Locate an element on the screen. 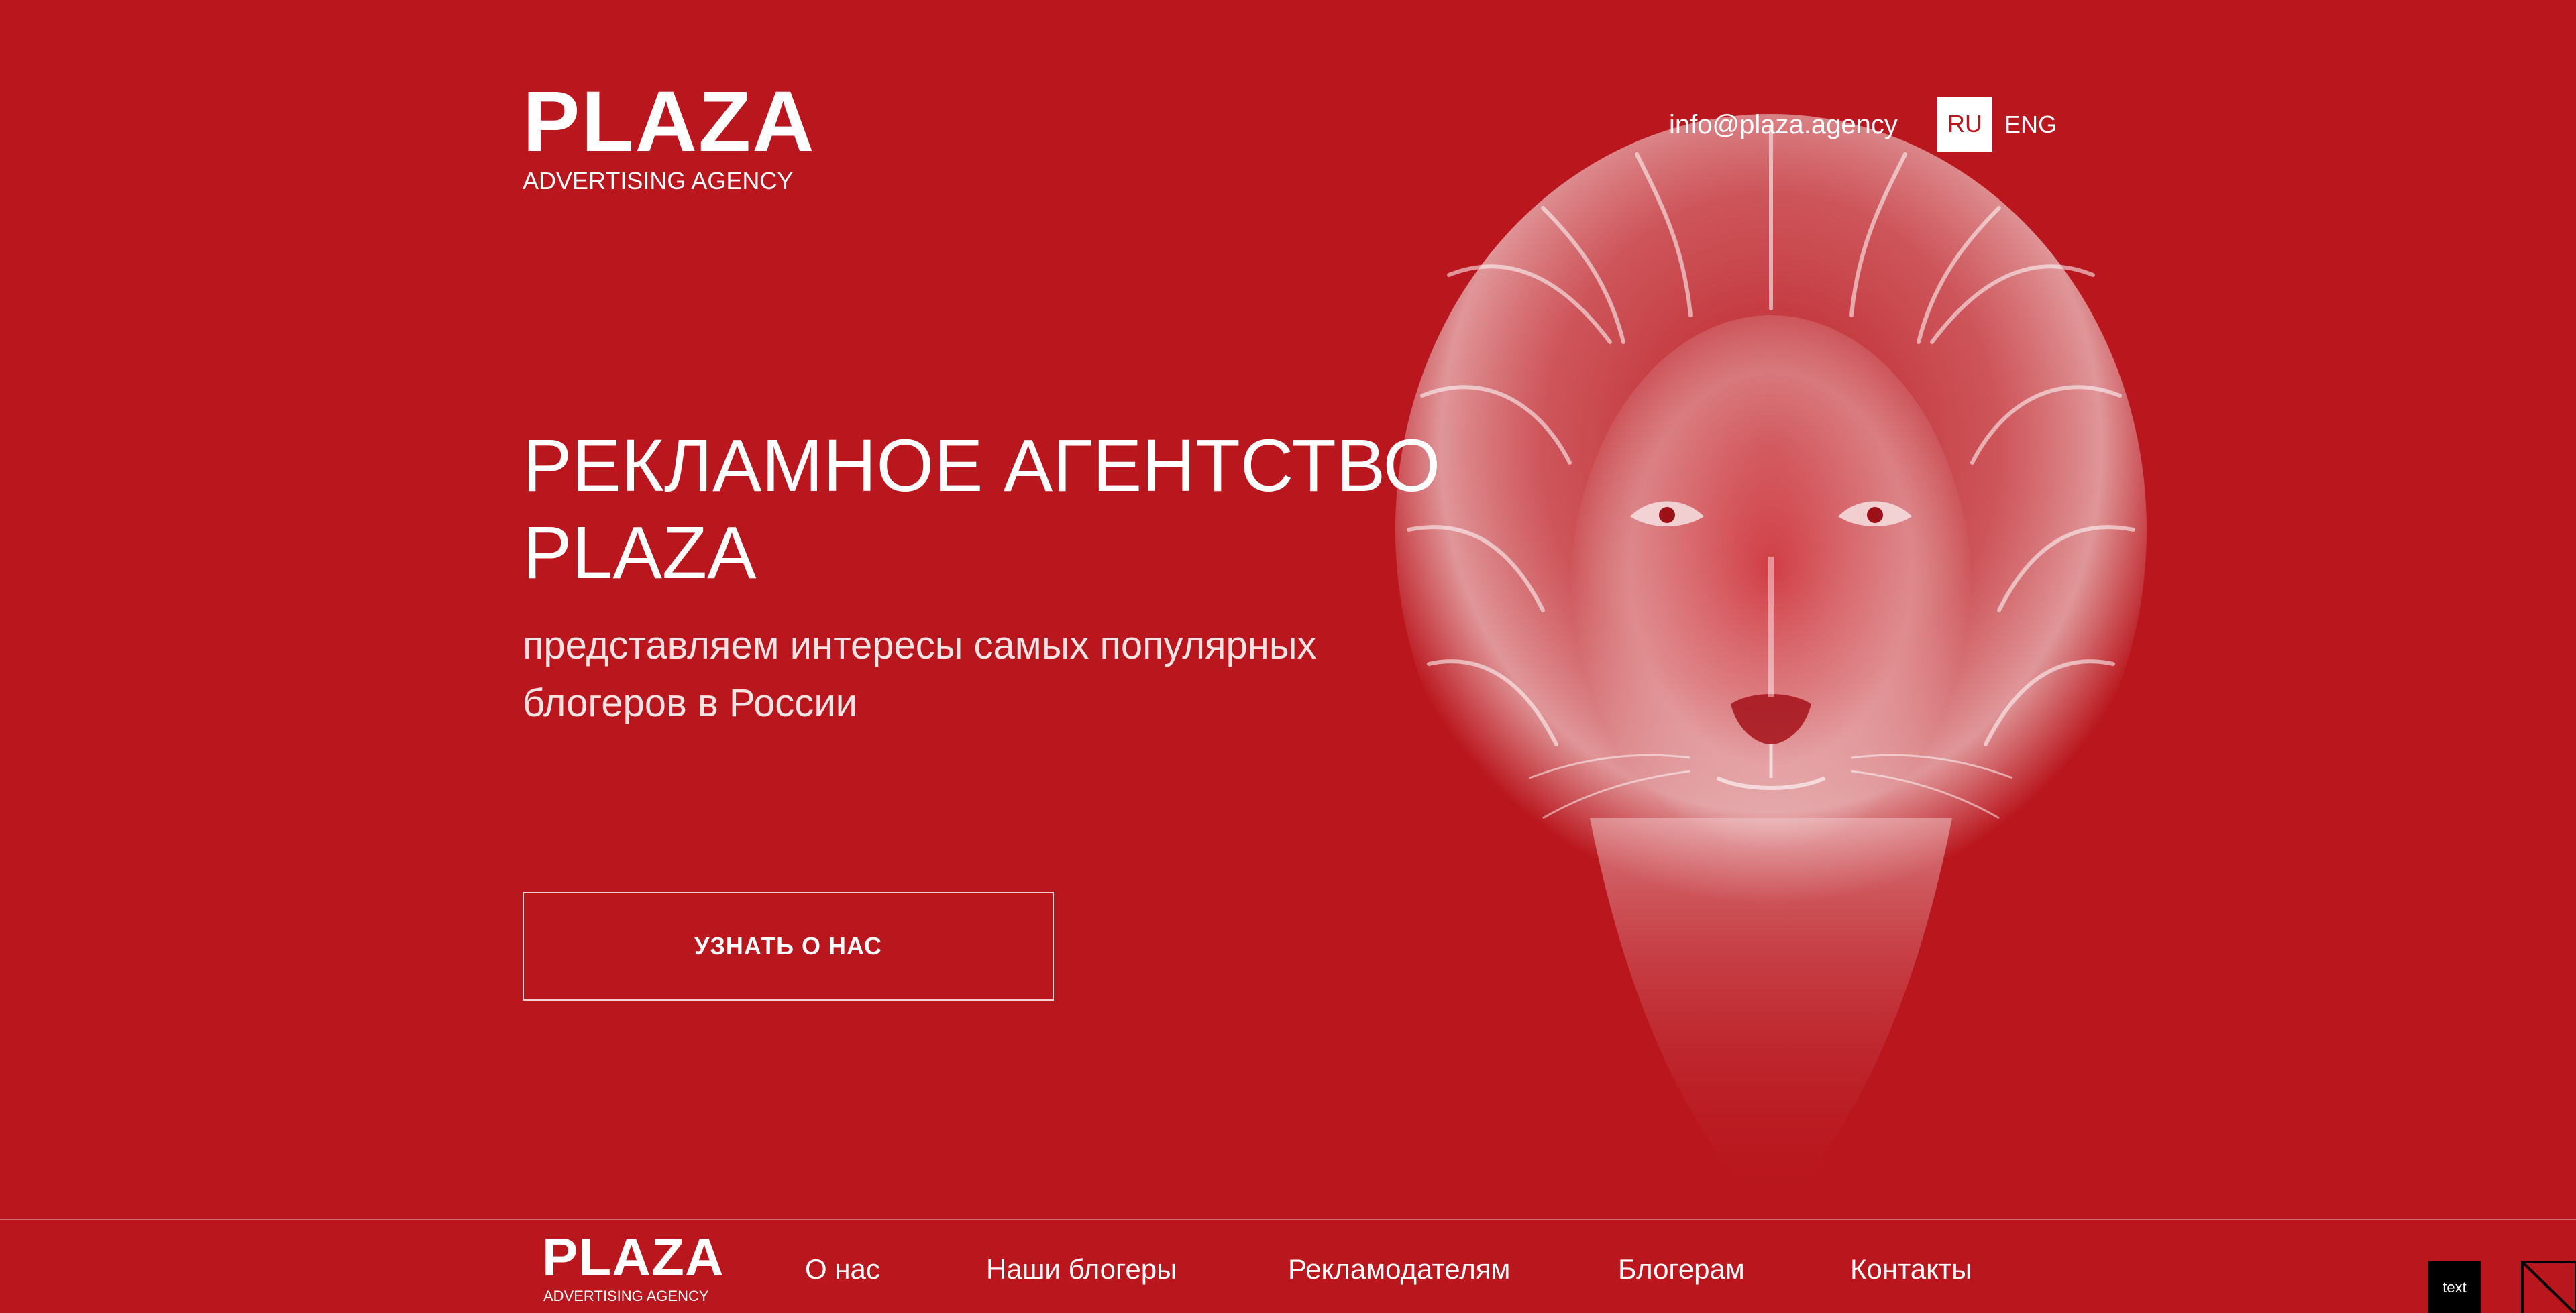  hero-title-line: РЕКЛАМНОЕ АГЕНТСТВО is located at coordinates (982, 465).